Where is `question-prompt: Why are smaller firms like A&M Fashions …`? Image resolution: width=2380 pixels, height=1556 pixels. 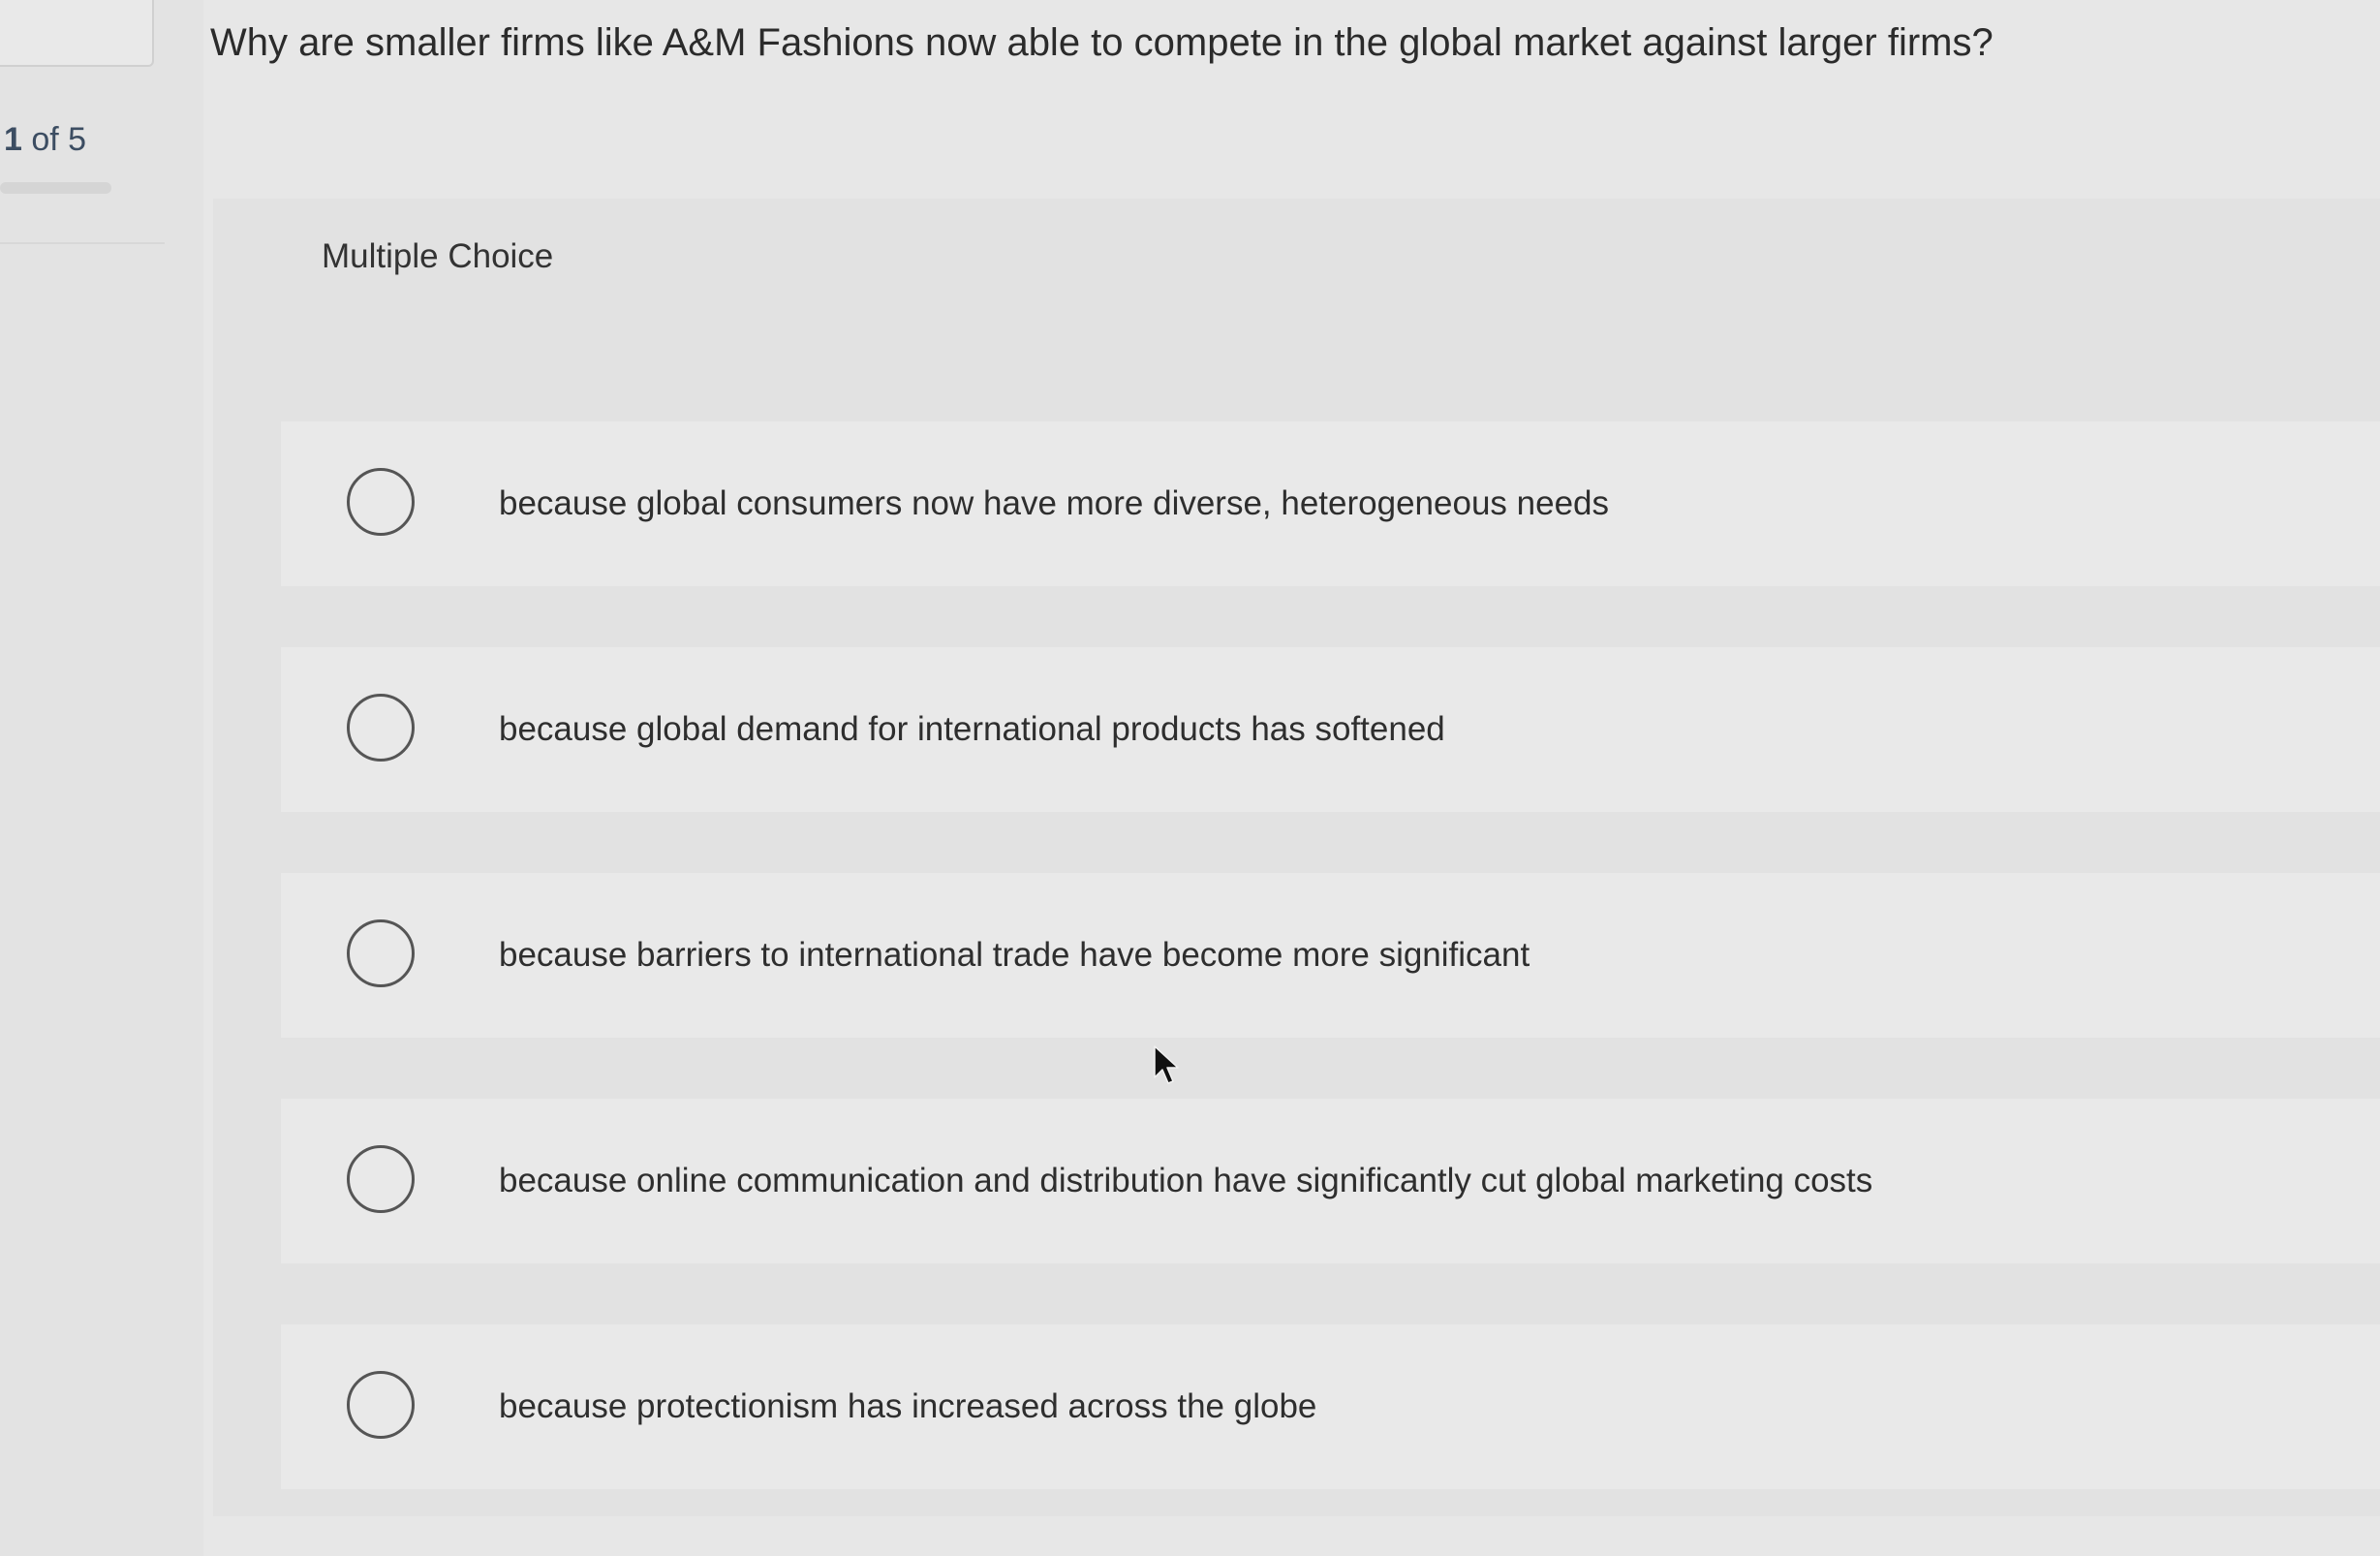 question-prompt: Why are smaller firms like A&M Fashions … is located at coordinates (1102, 43).